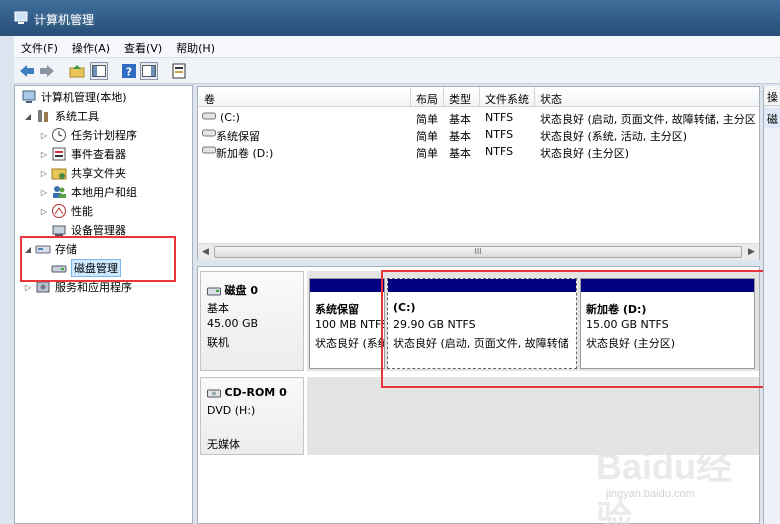 The height and width of the screenshot is (524, 780). Describe the element at coordinates (59, 135) in the screenshot. I see `clock-icon` at that location.